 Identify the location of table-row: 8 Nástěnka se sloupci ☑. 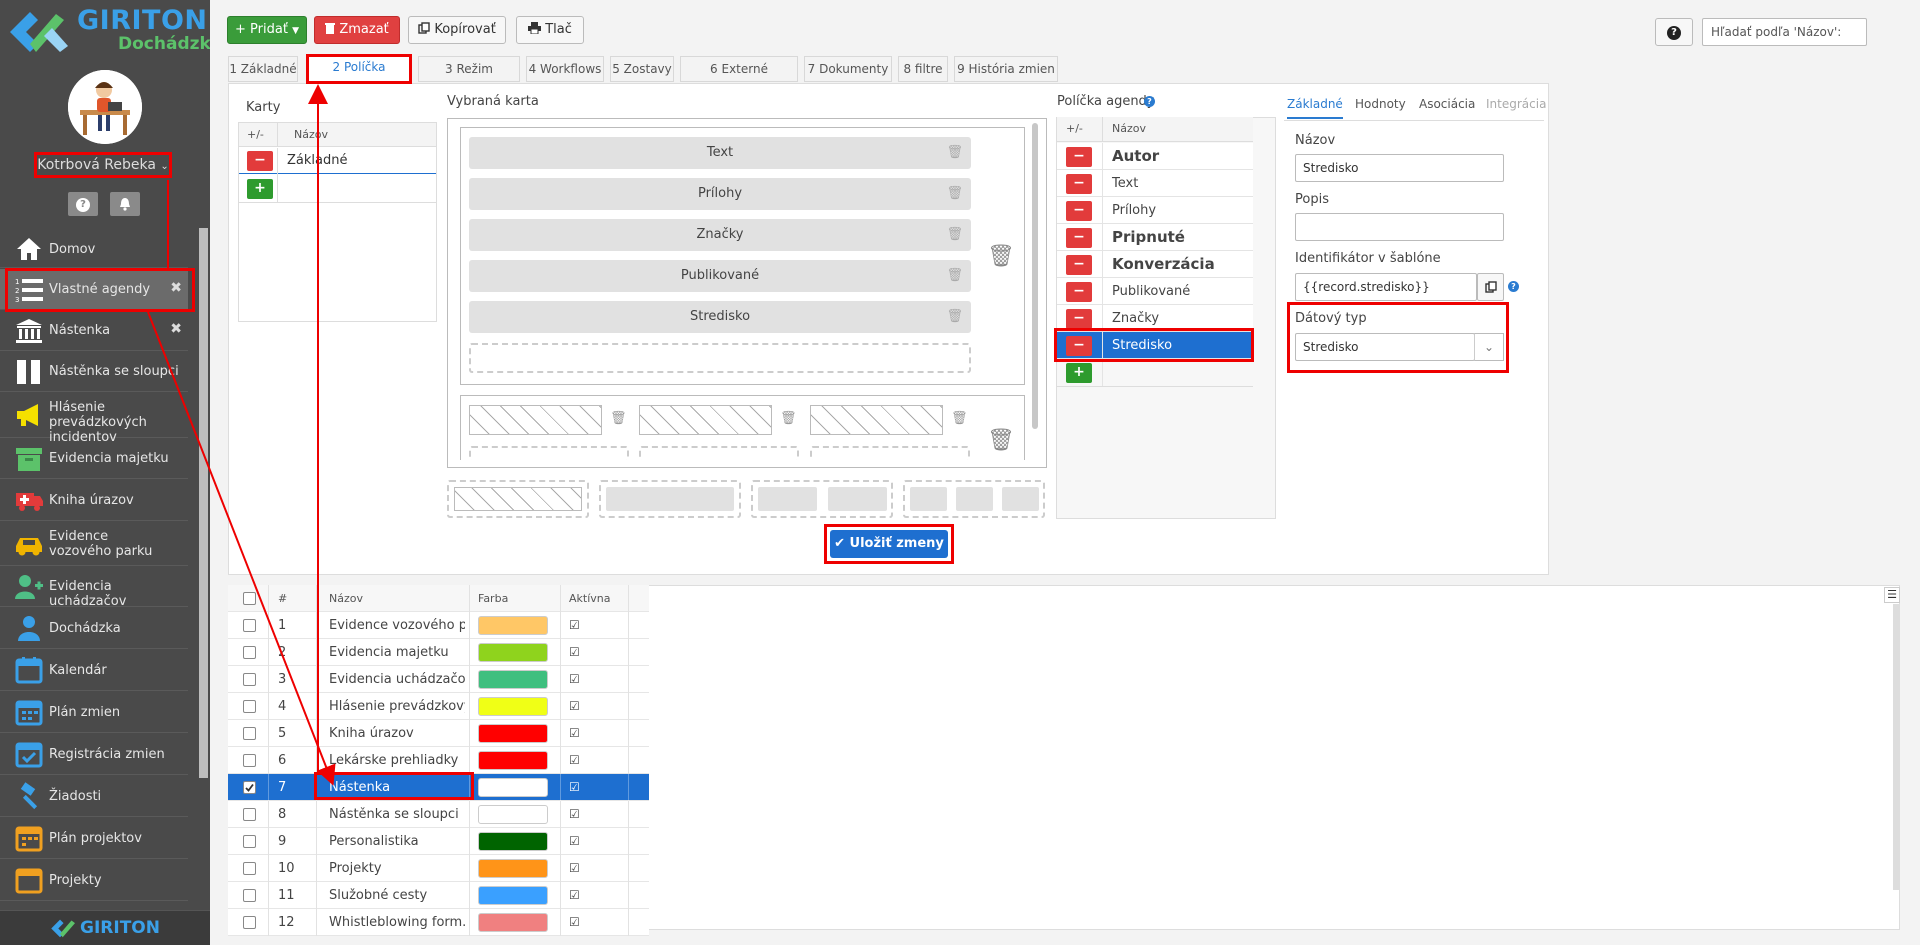
(438, 814).